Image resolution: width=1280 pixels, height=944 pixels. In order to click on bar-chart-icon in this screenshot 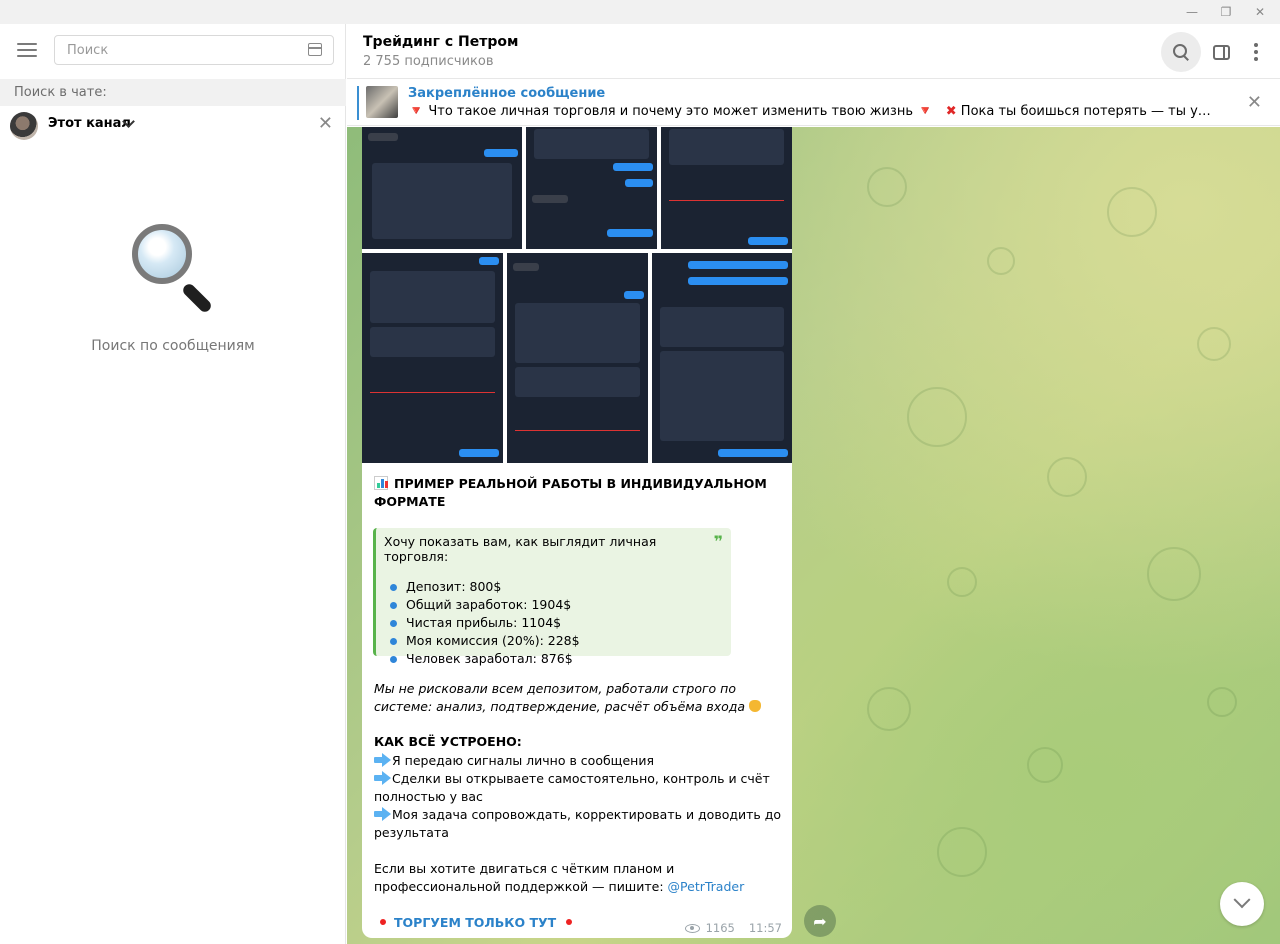, I will do `click(381, 483)`.